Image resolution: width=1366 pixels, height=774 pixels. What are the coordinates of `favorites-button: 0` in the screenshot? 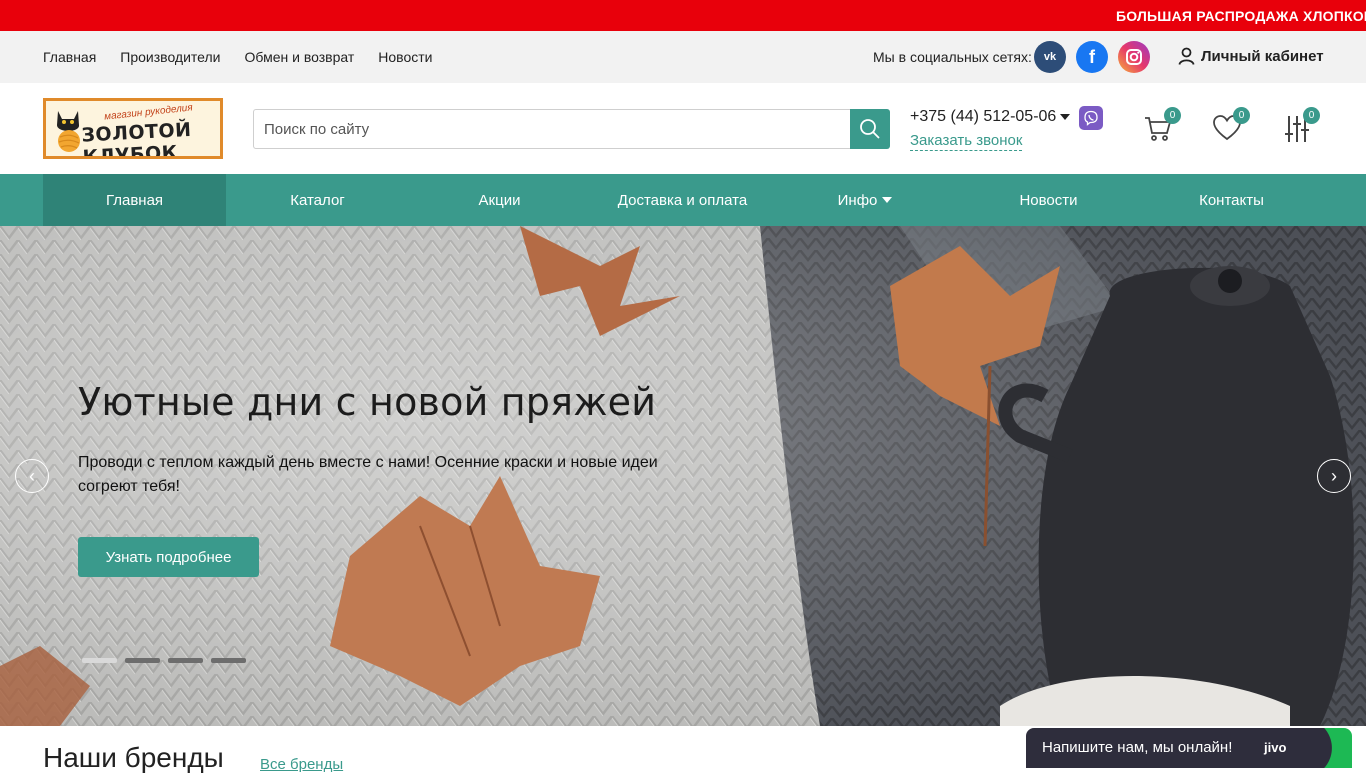 It's located at (1230, 125).